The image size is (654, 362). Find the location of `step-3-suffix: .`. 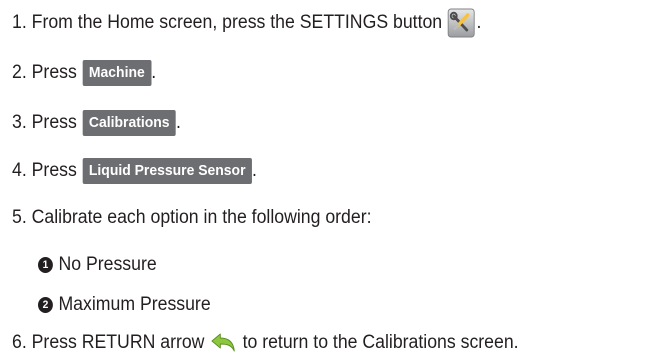

step-3-suffix: . is located at coordinates (178, 122).